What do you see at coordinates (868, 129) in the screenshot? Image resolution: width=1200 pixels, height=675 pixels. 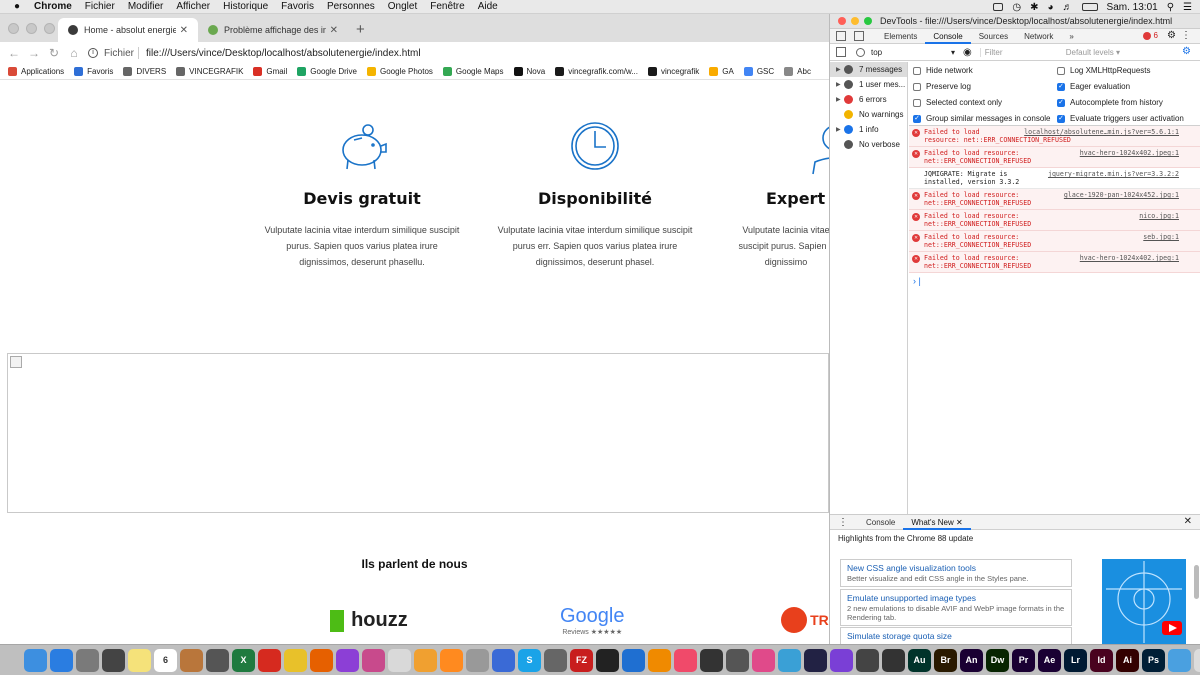 I see `sidebar-filter-item: ▶ 1 info` at bounding box center [868, 129].